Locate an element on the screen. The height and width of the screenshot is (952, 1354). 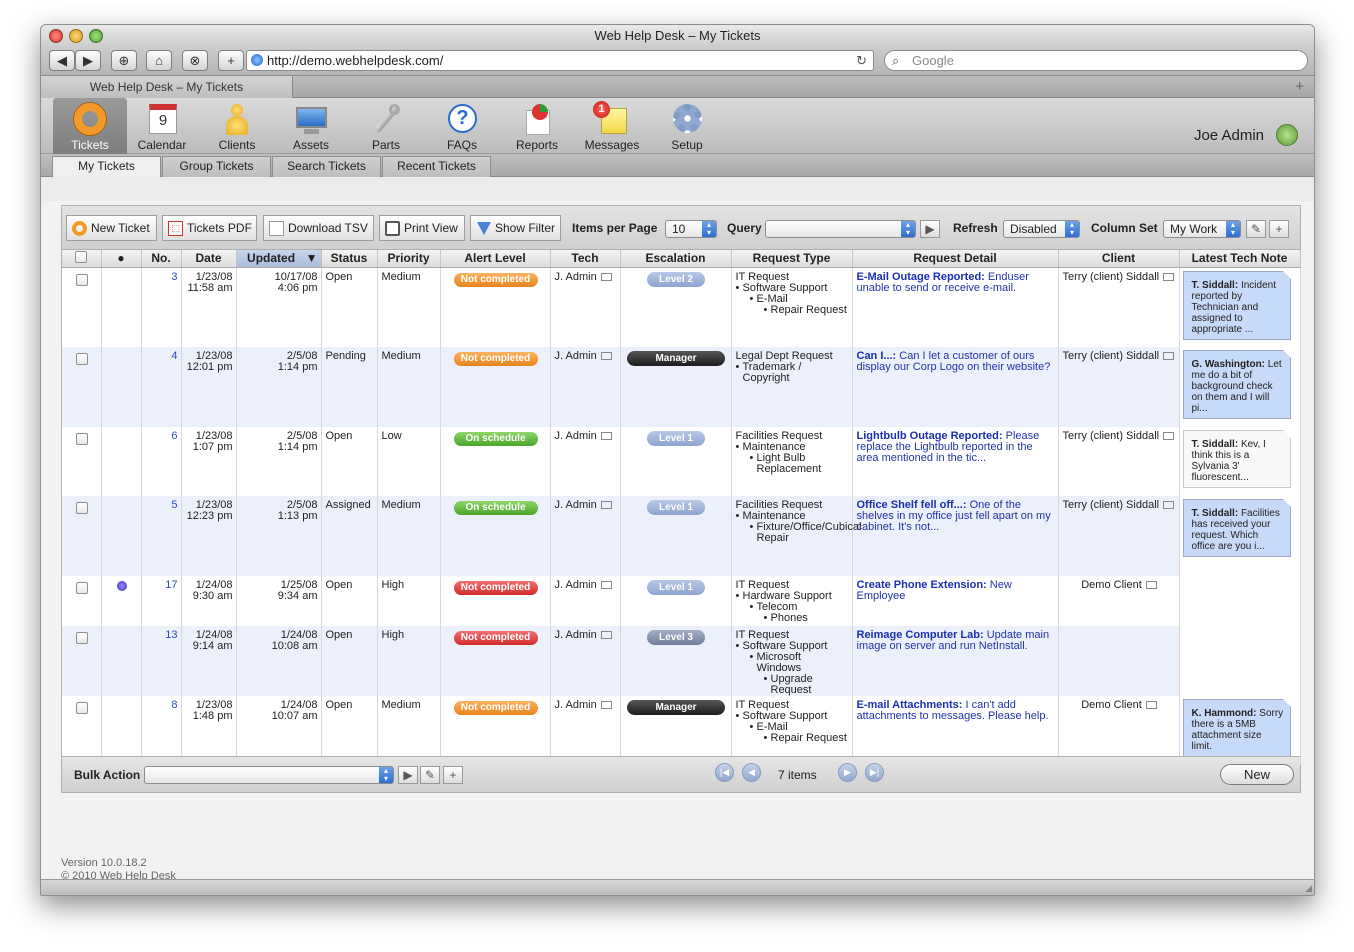
column-header: Priority is located at coordinates (409, 259).